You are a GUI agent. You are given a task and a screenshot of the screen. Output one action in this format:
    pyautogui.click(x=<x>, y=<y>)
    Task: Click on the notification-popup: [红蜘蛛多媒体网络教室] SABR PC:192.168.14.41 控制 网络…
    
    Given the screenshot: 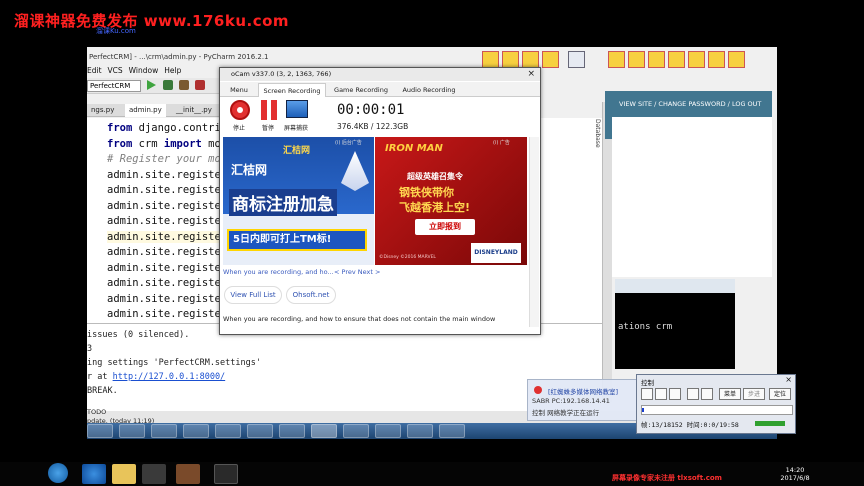 What is the action you would take?
    pyautogui.click(x=587, y=400)
    